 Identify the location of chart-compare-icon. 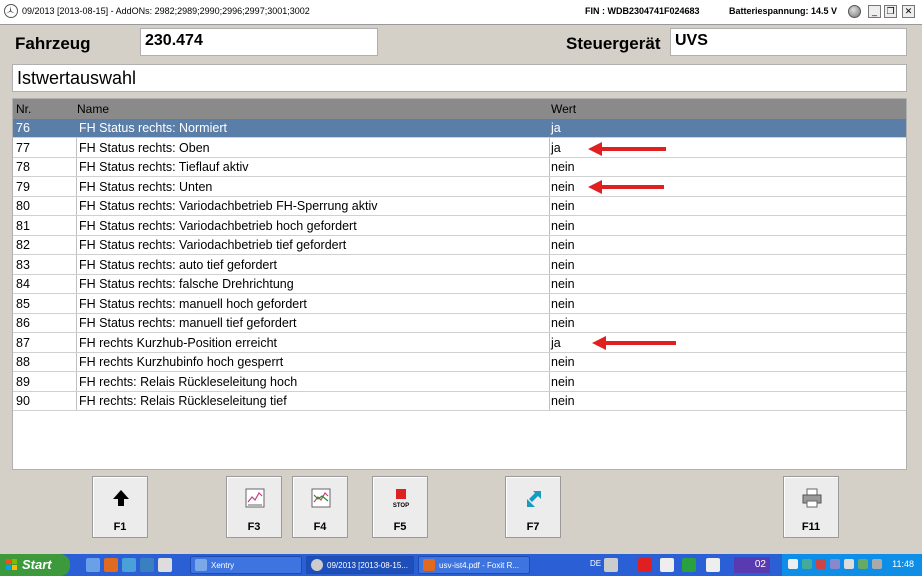
(321, 498).